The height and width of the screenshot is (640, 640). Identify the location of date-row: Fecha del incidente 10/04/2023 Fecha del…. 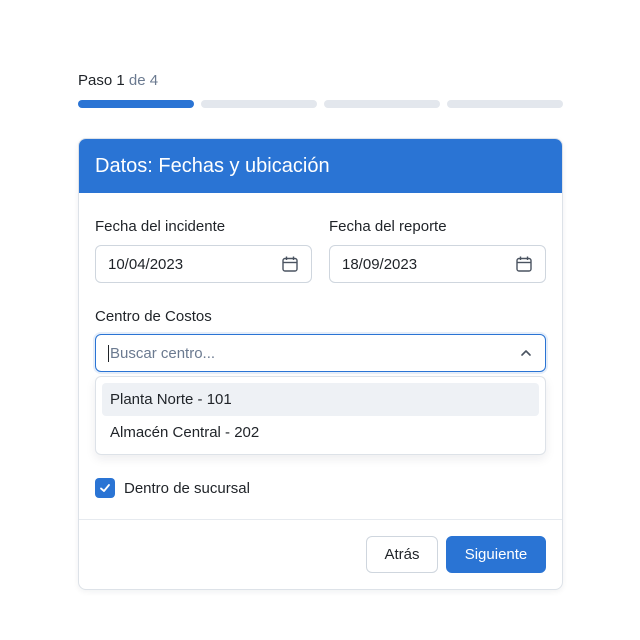
(320, 250).